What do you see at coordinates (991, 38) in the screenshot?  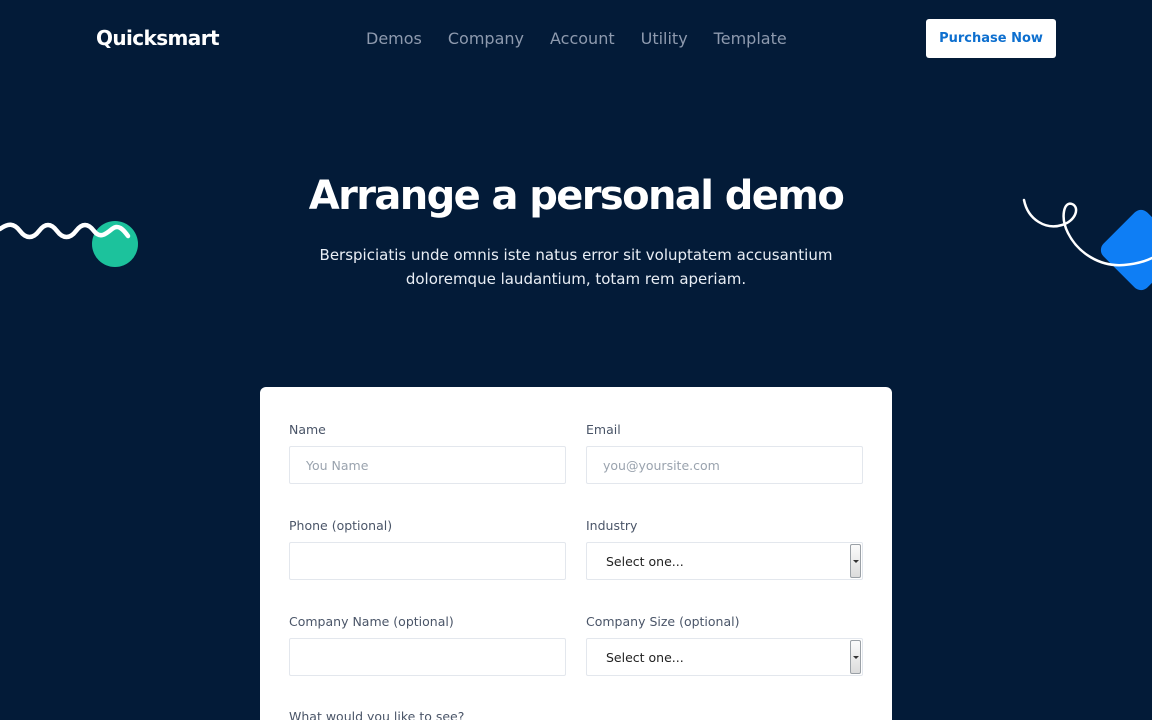 I see `purchase-now-button: Purchase Now` at bounding box center [991, 38].